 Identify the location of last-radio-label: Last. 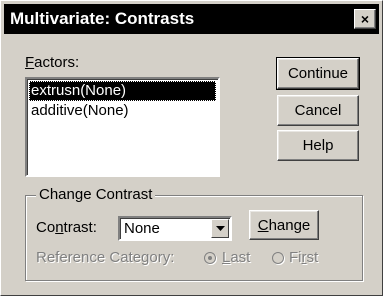
(236, 257).